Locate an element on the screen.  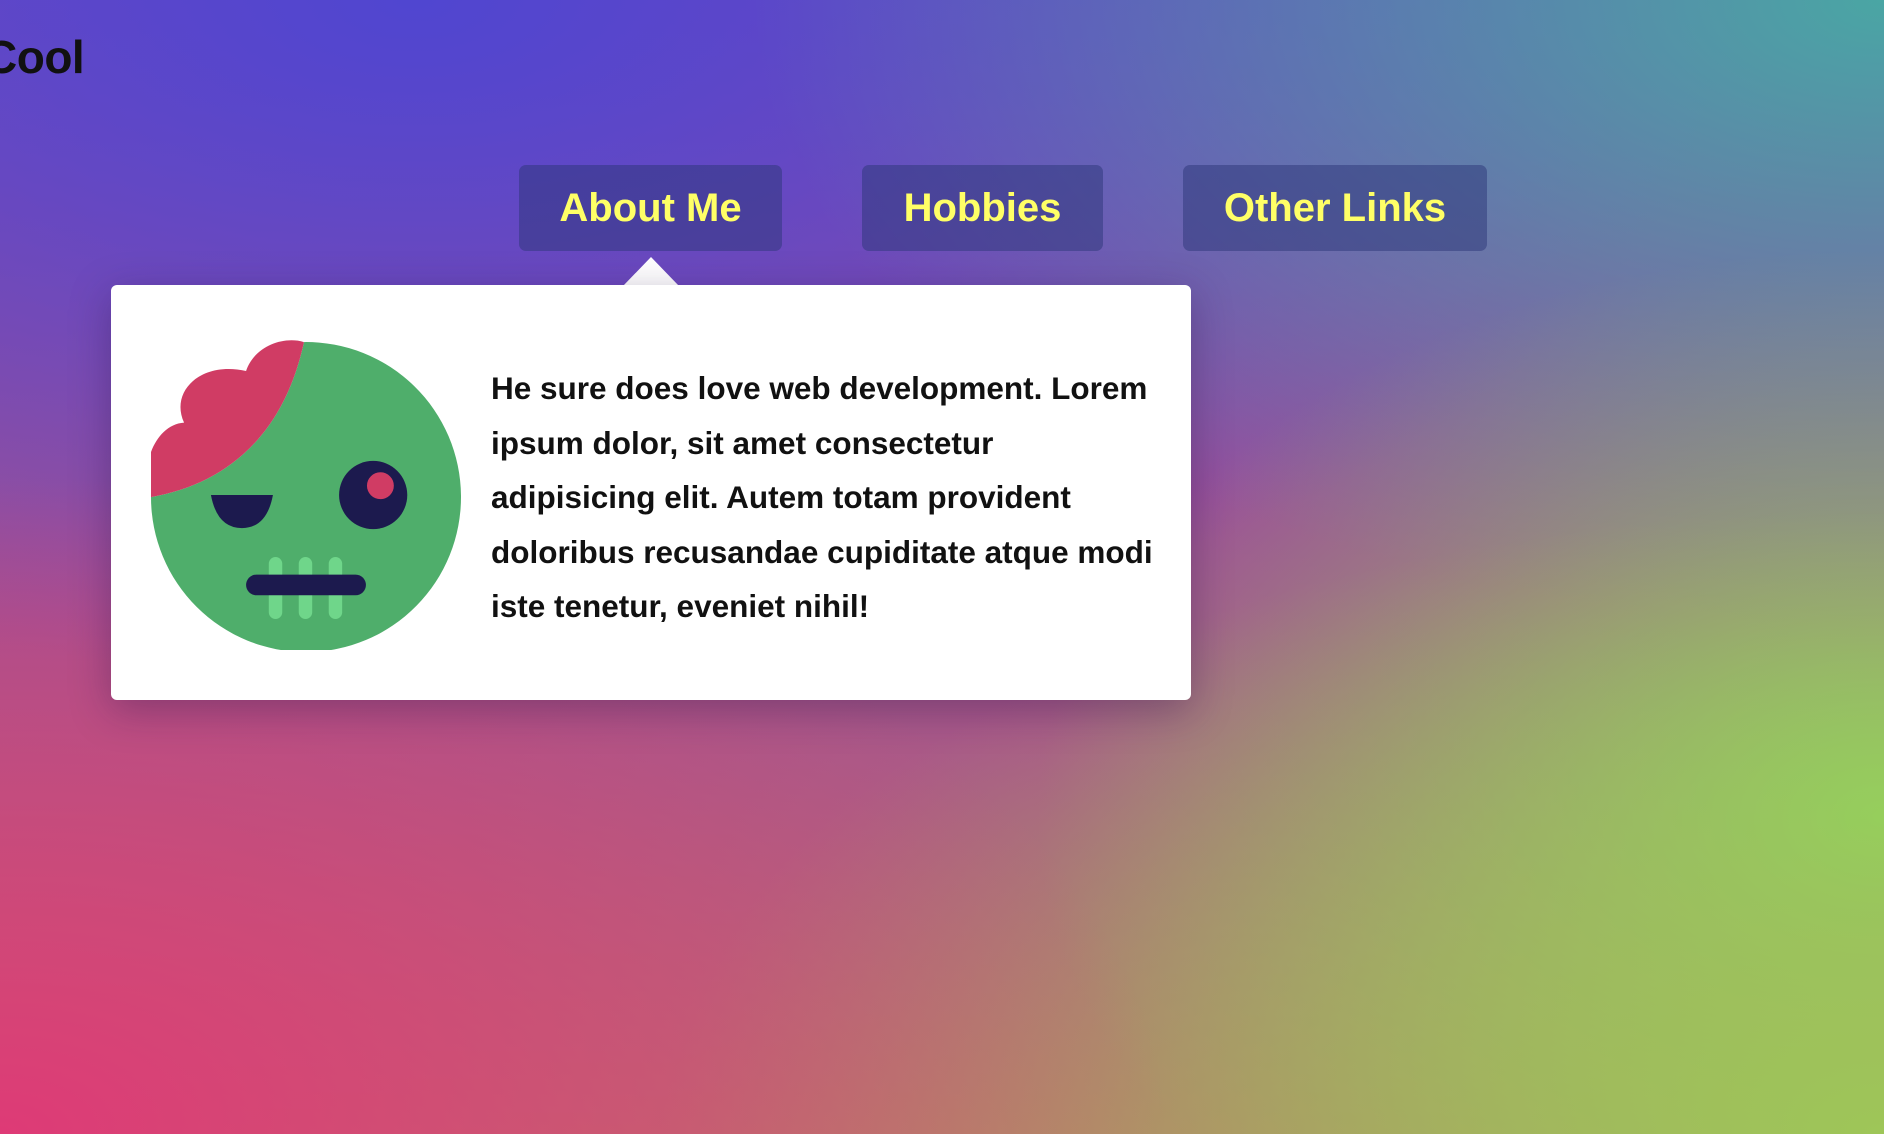
site-brand: Cool is located at coordinates (42, 57).